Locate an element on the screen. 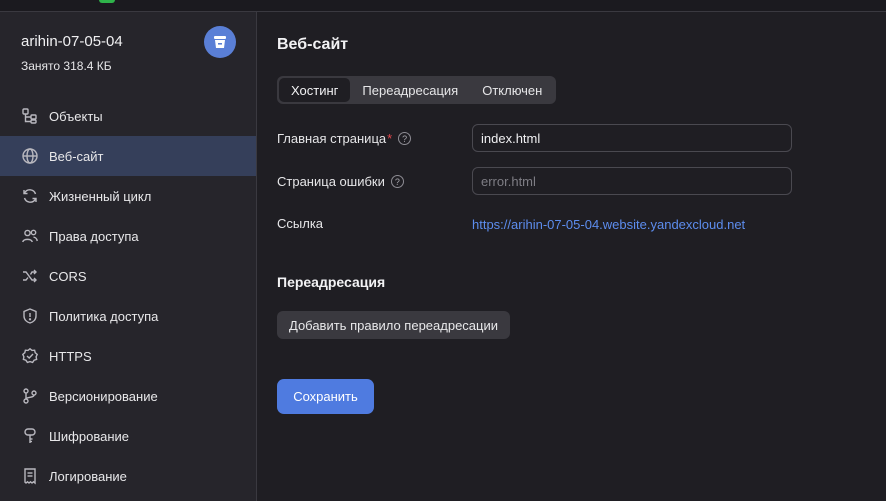 Image resolution: width=886 pixels, height=501 pixels. sidebar-item-cors: CORS is located at coordinates (128, 276).